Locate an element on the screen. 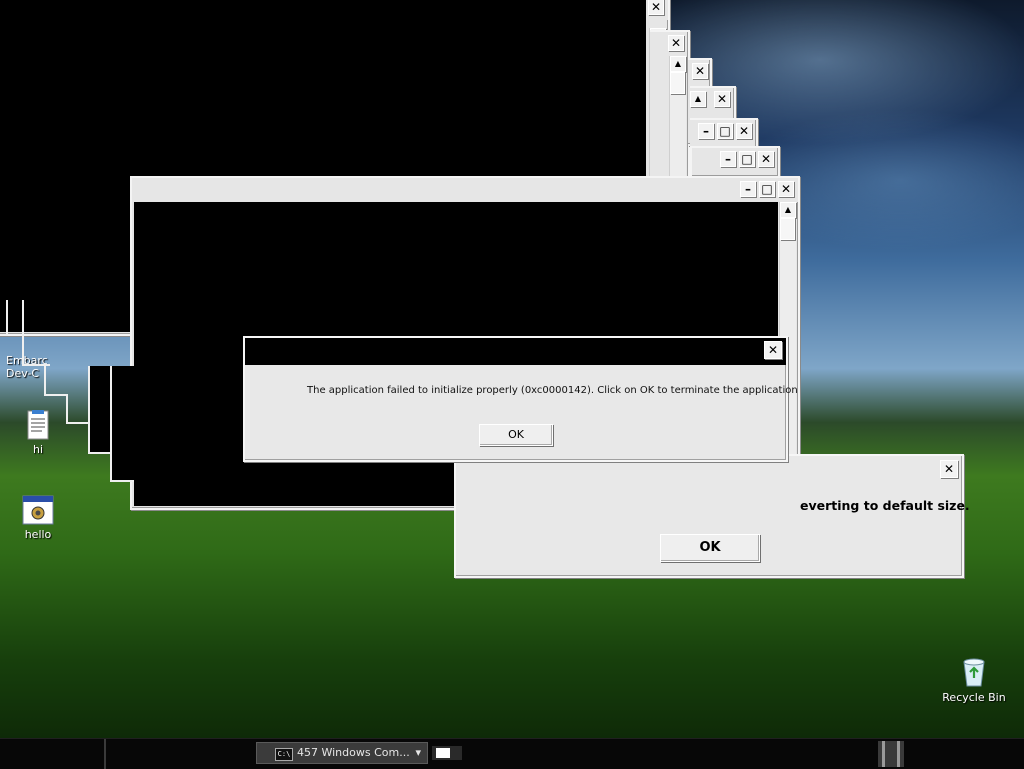 The image size is (1024, 769). size-warning-dialog: ✕ everting to default size. OK is located at coordinates (712, 516).